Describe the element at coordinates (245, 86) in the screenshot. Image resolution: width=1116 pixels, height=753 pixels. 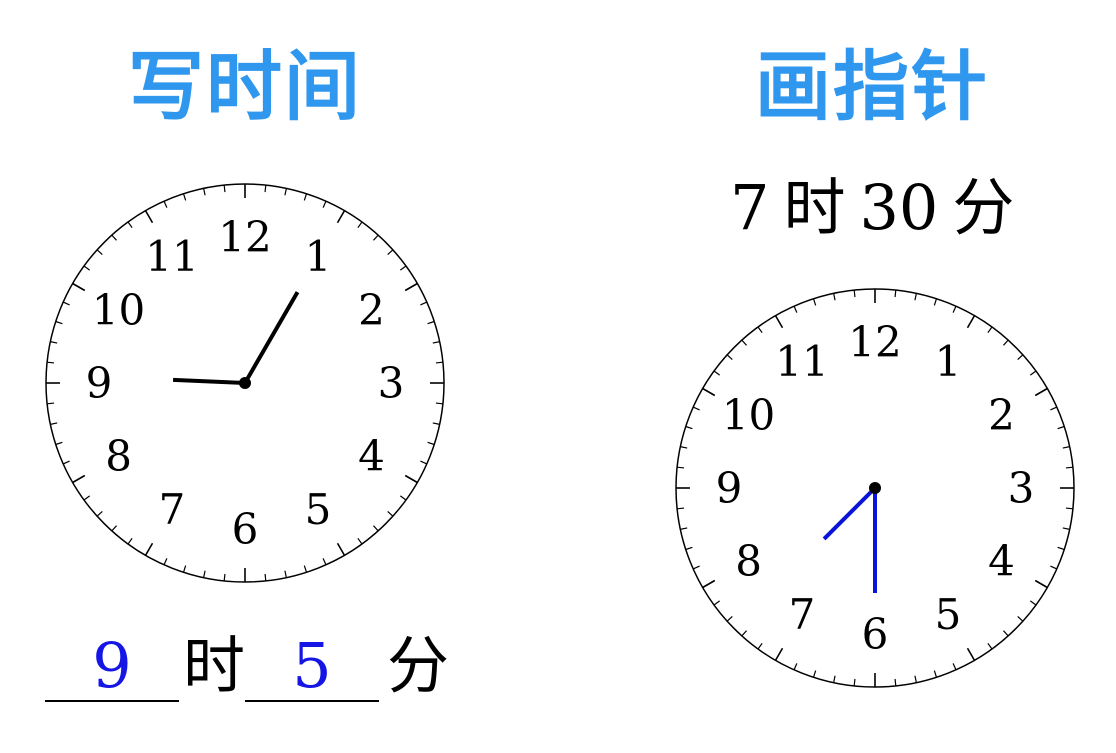
I see `write-time-title: 写时间` at that location.